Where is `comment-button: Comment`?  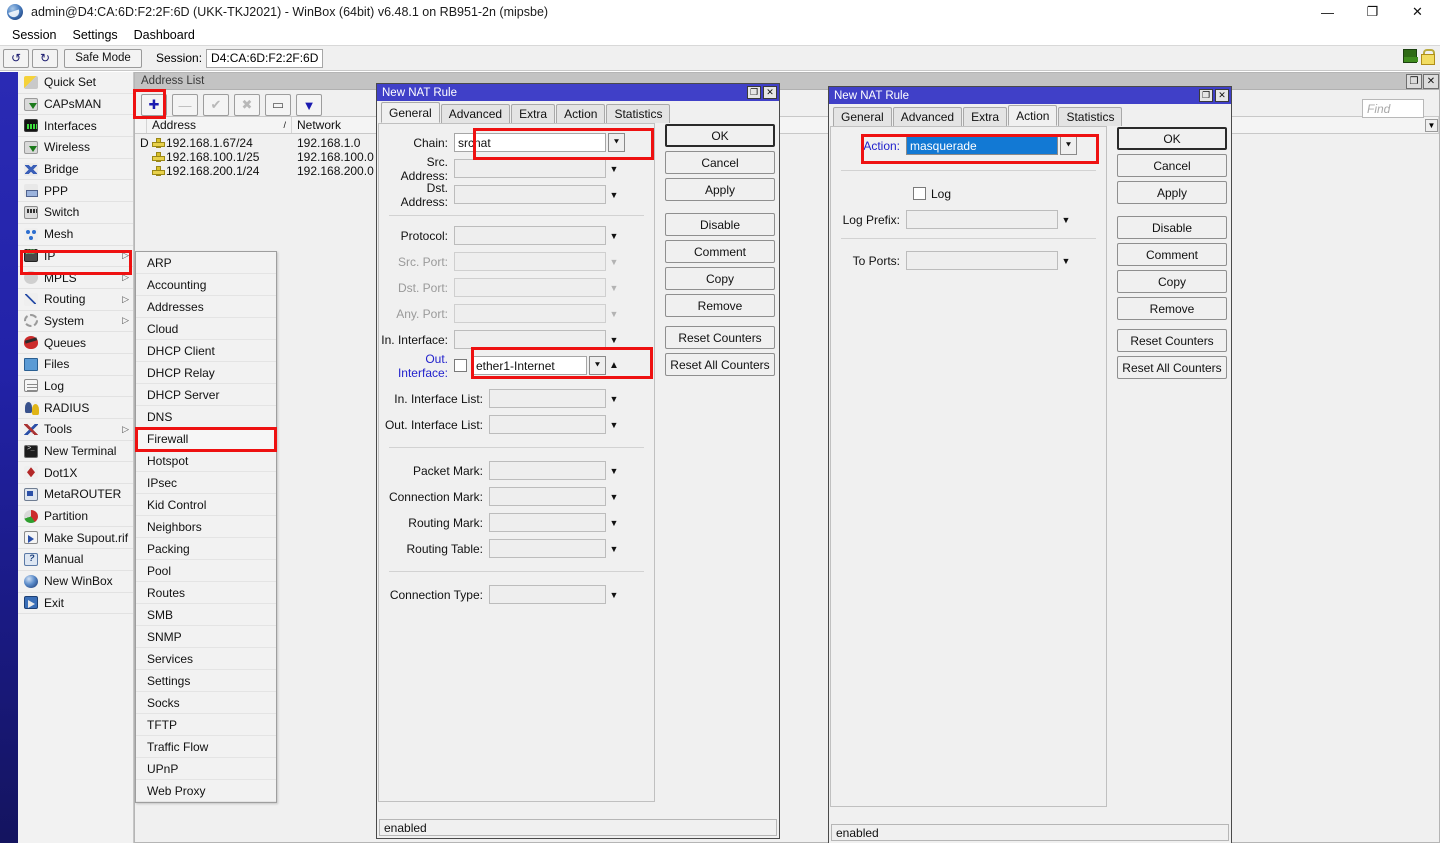 comment-button: Comment is located at coordinates (720, 251).